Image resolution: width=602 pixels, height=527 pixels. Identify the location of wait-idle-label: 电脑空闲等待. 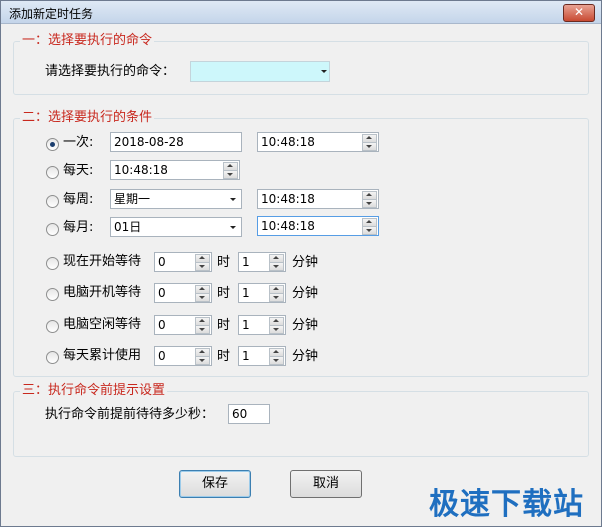
(102, 324).